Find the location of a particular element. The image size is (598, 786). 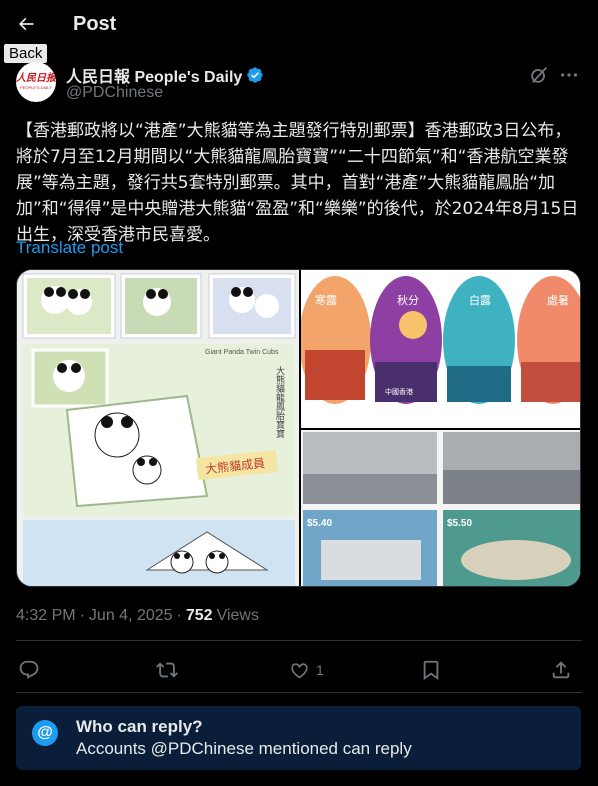

aviation-stamps-illustration: $5.40 $5.50 is located at coordinates (440, 508).